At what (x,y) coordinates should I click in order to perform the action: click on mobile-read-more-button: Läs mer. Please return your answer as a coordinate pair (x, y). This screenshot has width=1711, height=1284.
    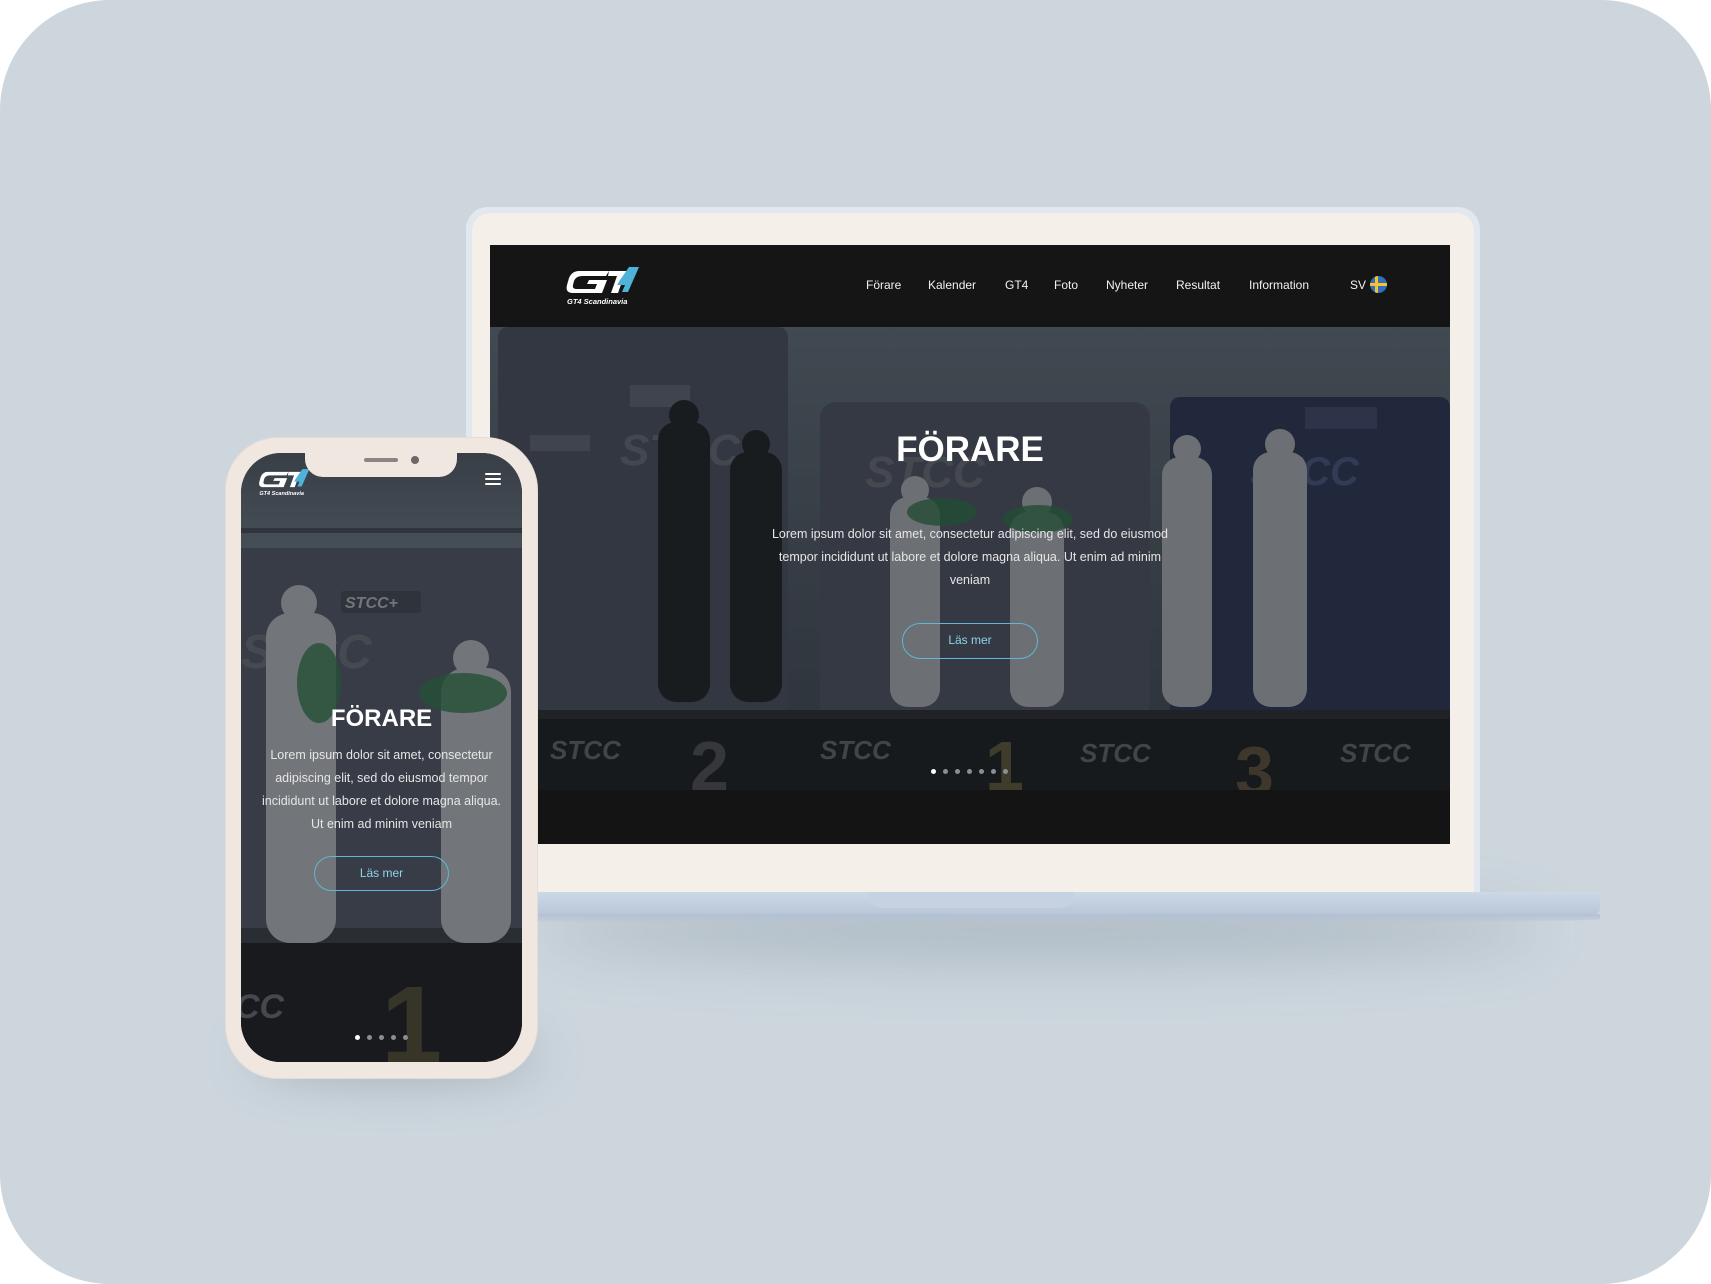
    Looking at the image, I should click on (381, 873).